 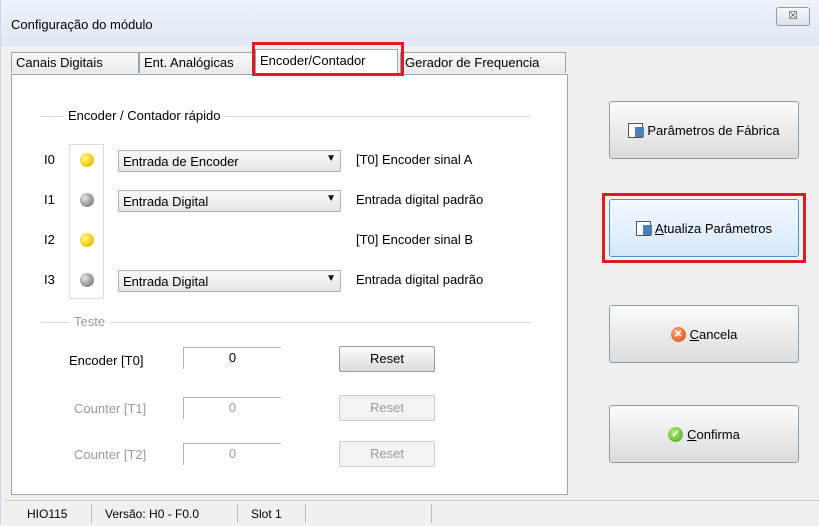 I want to click on encoder-t0-label: Encoder [T0], so click(x=106, y=360).